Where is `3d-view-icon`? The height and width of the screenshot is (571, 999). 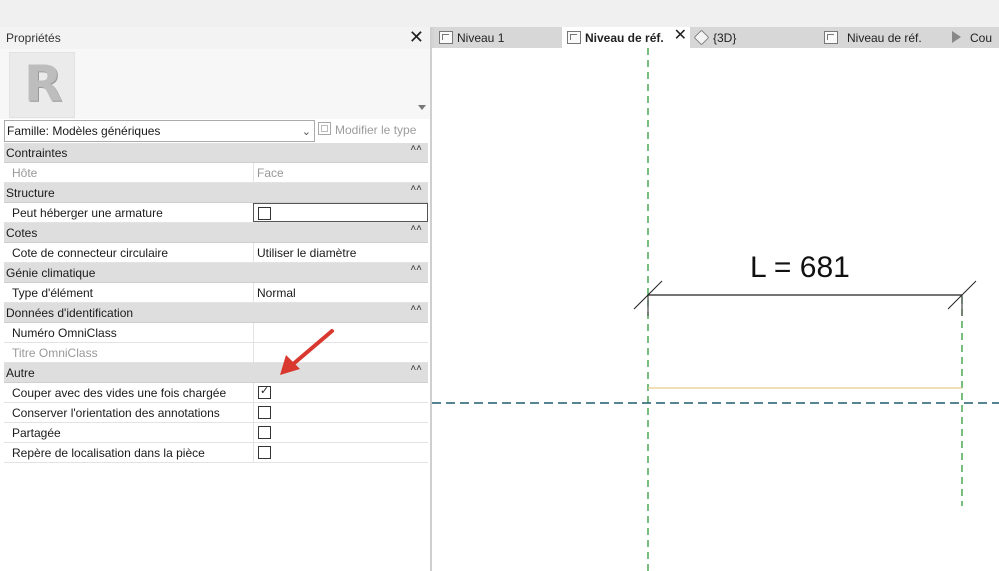 3d-view-icon is located at coordinates (701, 37).